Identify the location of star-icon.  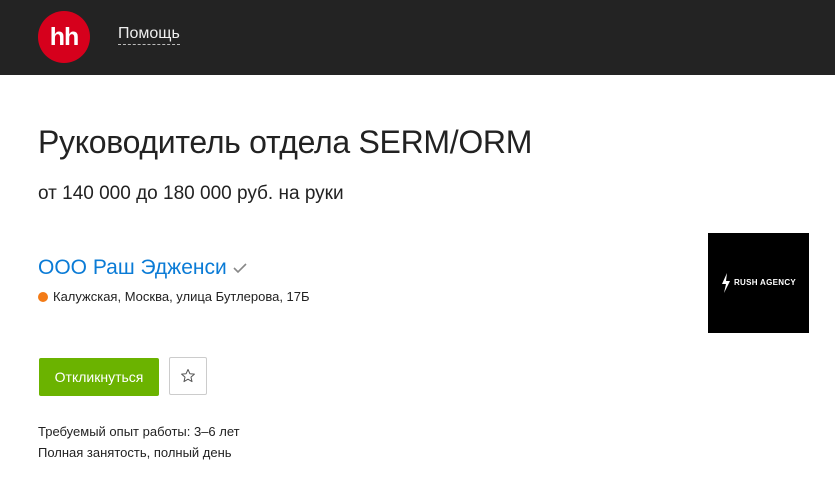
(188, 376).